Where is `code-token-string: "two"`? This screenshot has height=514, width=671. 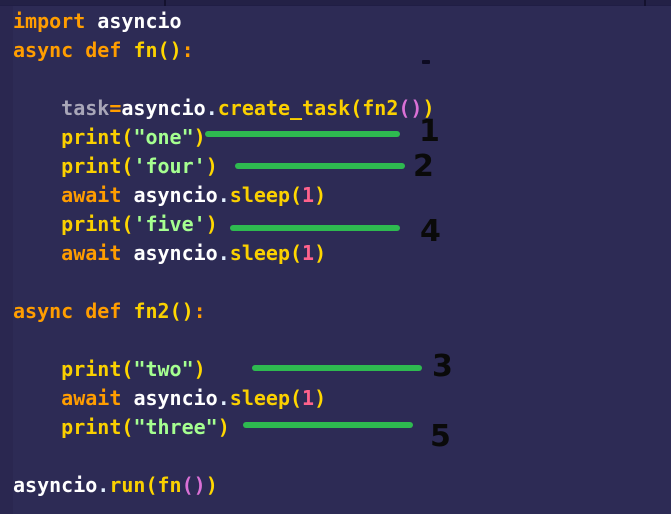 code-token-string: "two" is located at coordinates (163, 369).